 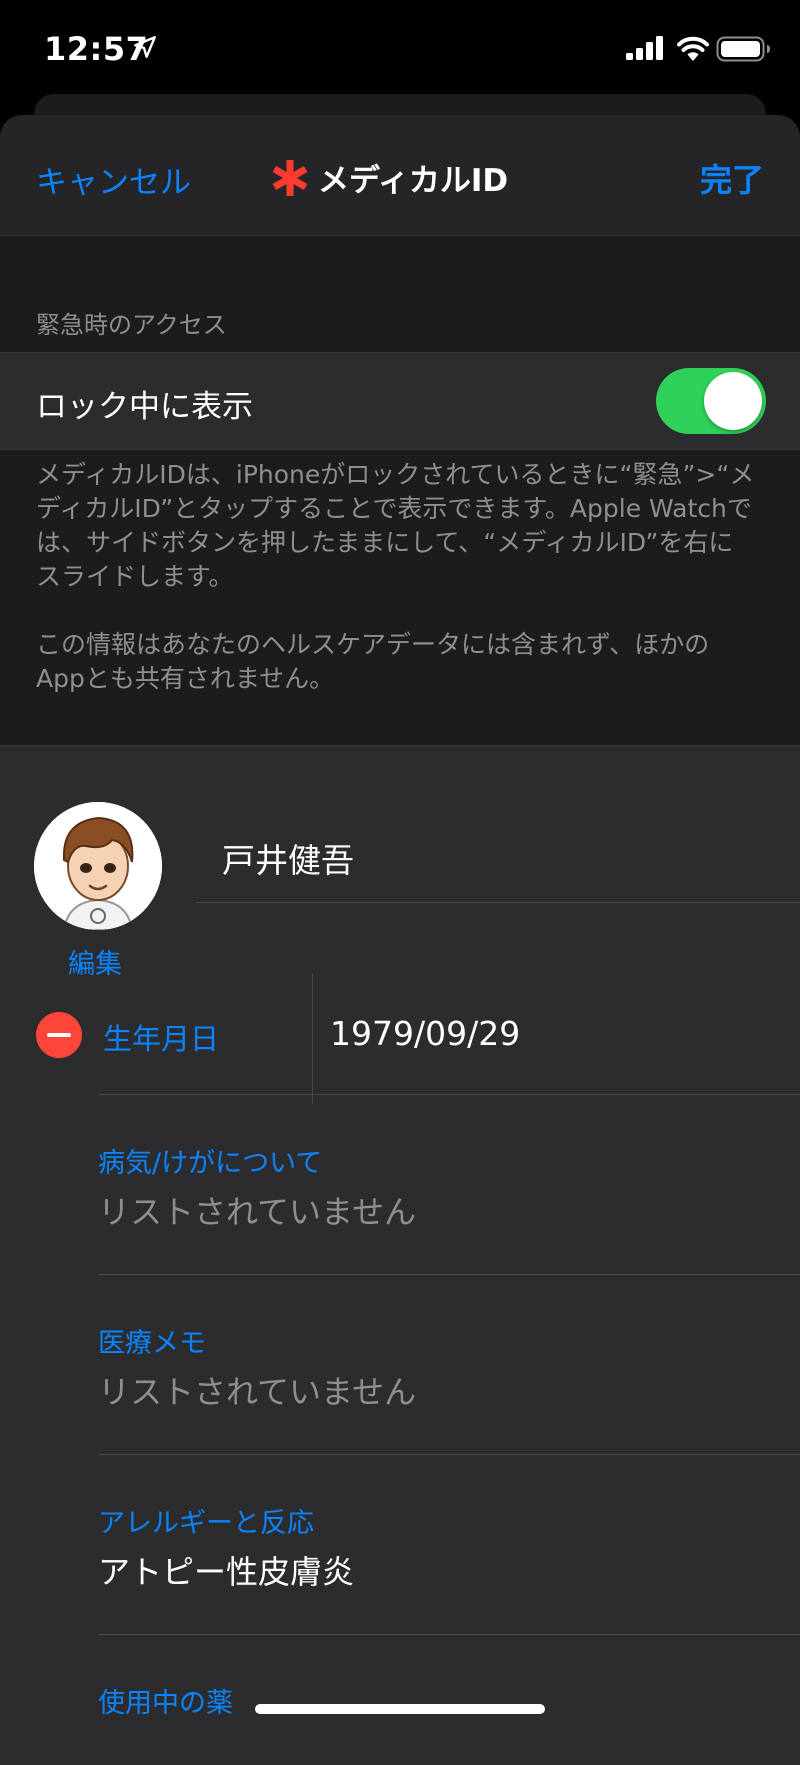 What do you see at coordinates (732, 178) in the screenshot?
I see `done-button: 完了` at bounding box center [732, 178].